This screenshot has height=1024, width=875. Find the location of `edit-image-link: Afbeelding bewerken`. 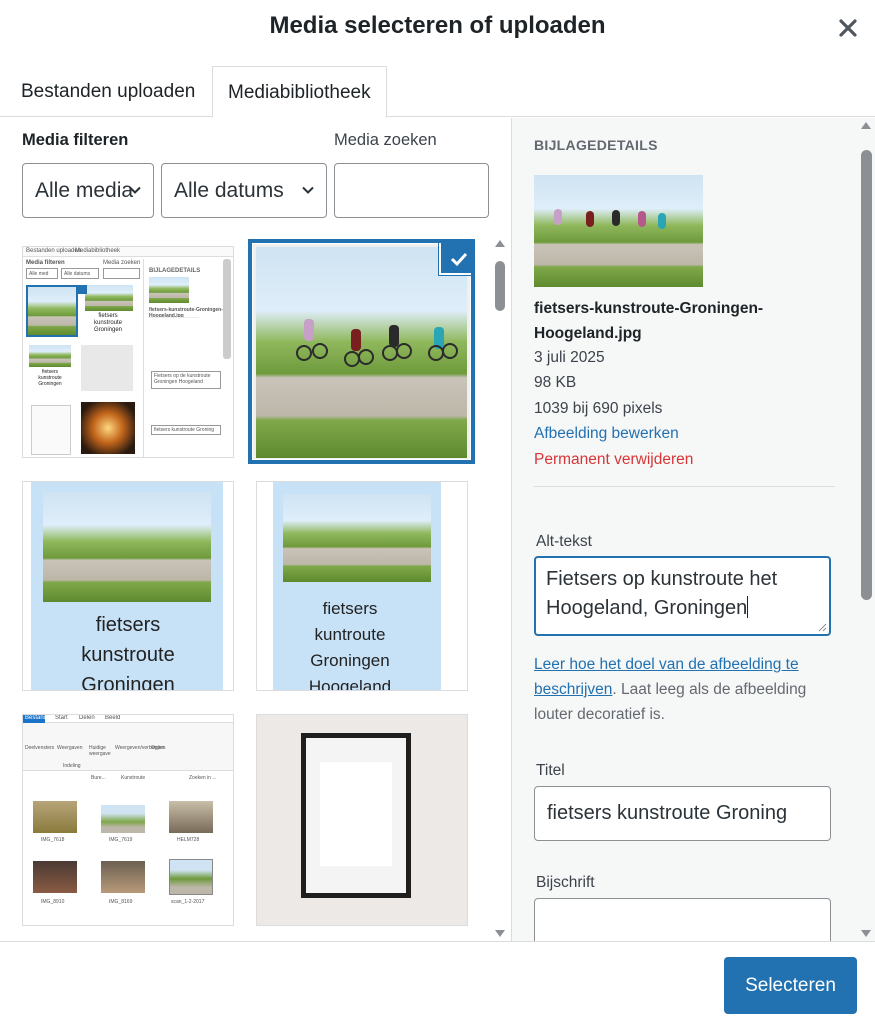

edit-image-link: Afbeelding bewerken is located at coordinates (606, 434).